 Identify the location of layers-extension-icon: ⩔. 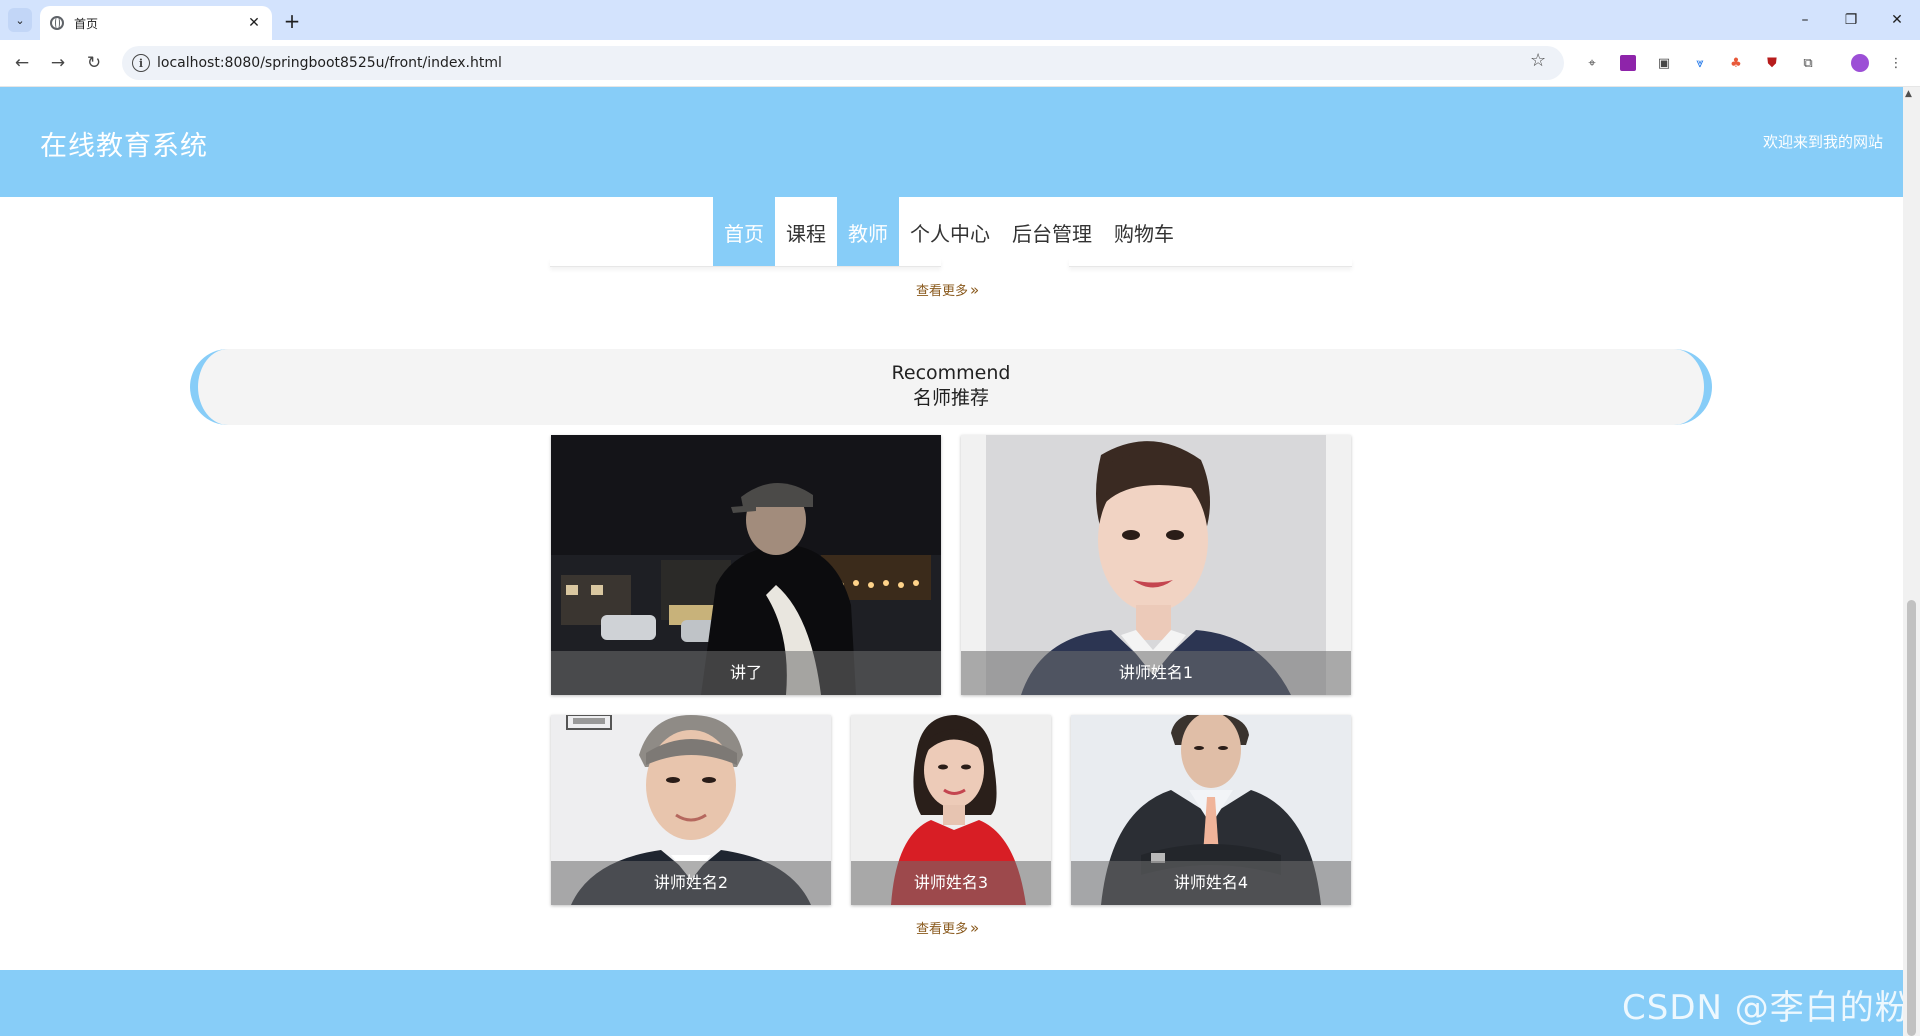
(1700, 63).